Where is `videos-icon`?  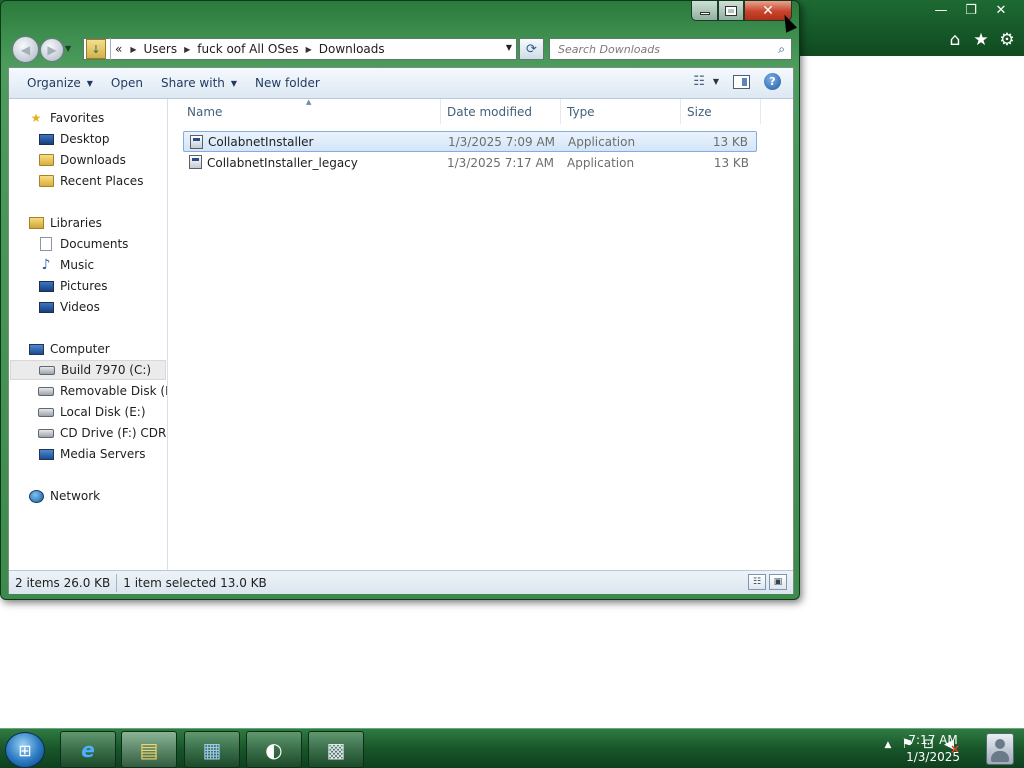
videos-icon is located at coordinates (46, 307).